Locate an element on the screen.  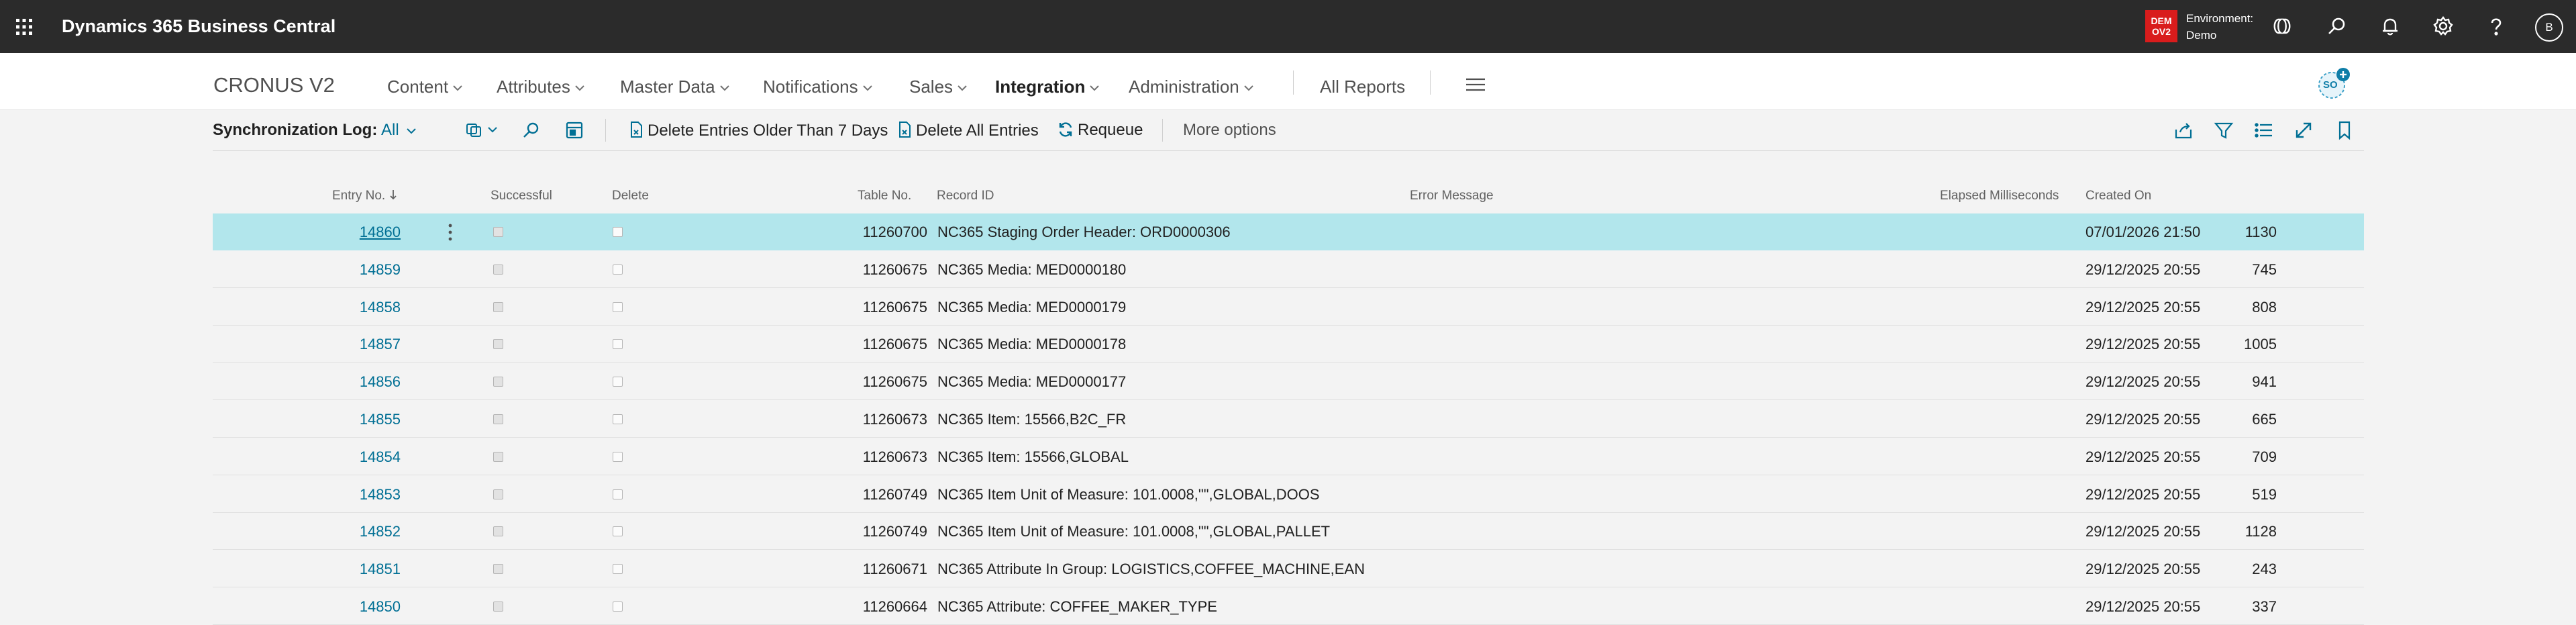
environment-info: Environment: Demo is located at coordinates (2219, 27).